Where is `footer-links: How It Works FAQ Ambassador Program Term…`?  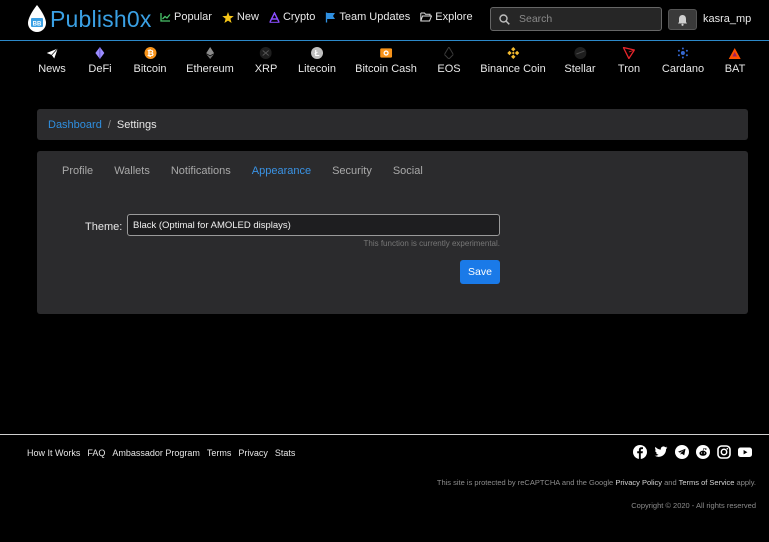 footer-links: How It Works FAQ Ambassador Program Term… is located at coordinates (161, 453).